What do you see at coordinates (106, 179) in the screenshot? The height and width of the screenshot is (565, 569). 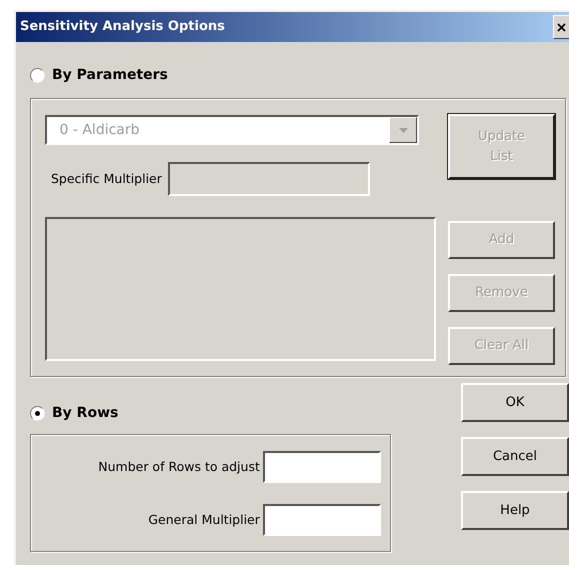 I see `field-label: Specific Multiplier` at bounding box center [106, 179].